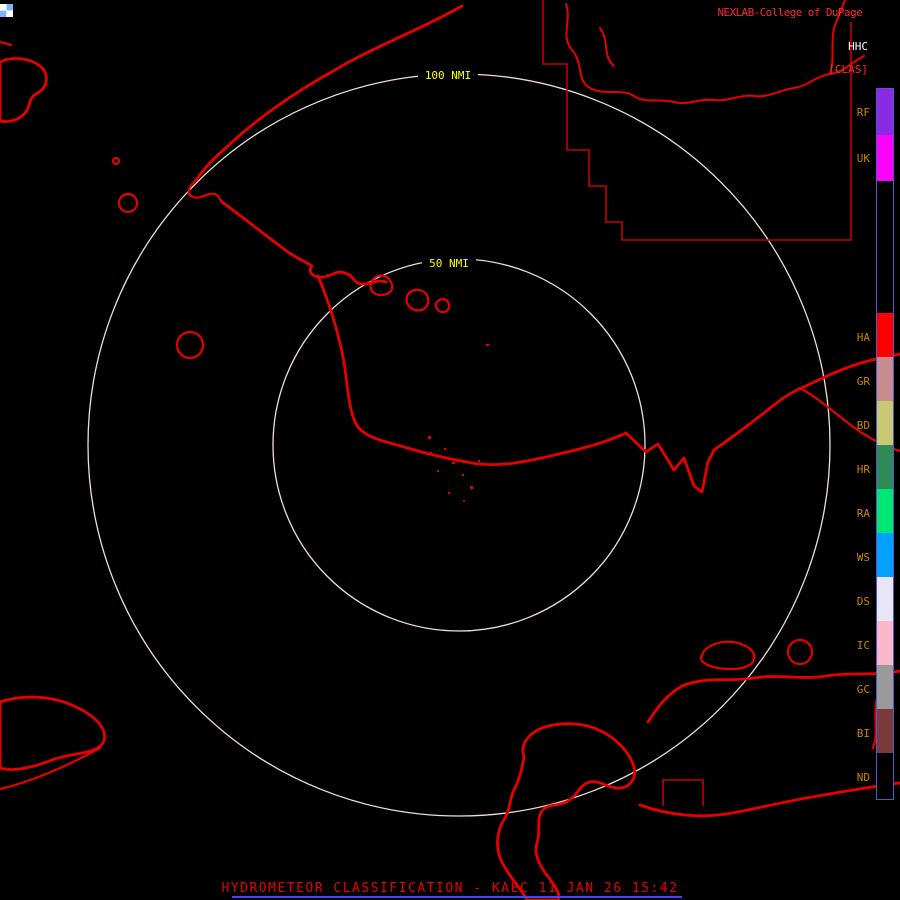 This screenshot has width=900, height=900. I want to click on classification-label: [CLAS], so click(848, 69).